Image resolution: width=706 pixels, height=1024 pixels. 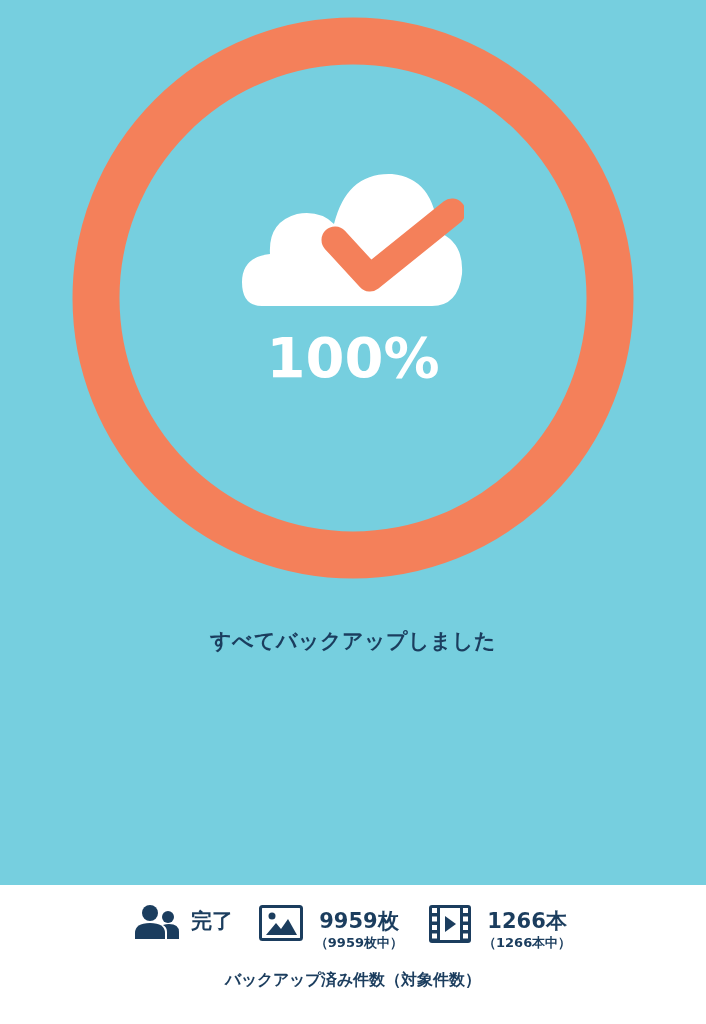 What do you see at coordinates (450, 924) in the screenshot?
I see `film-icon` at bounding box center [450, 924].